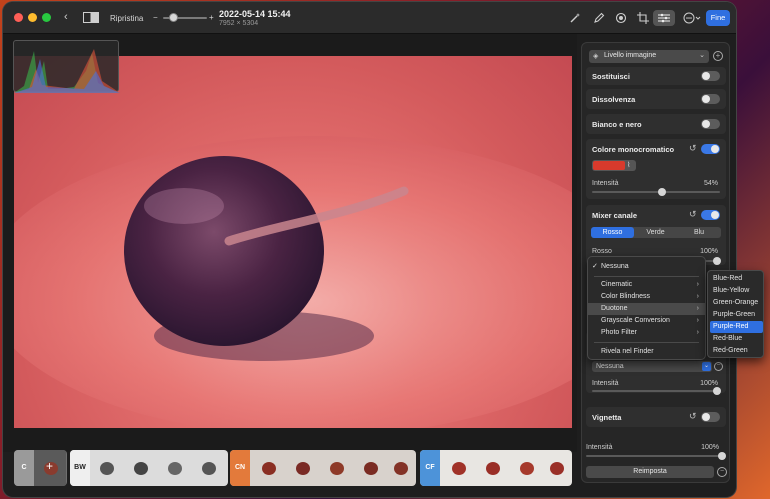  Describe the element at coordinates (656, 99) in the screenshot. I see `section-dissolvenza: Dissolvenza` at that location.